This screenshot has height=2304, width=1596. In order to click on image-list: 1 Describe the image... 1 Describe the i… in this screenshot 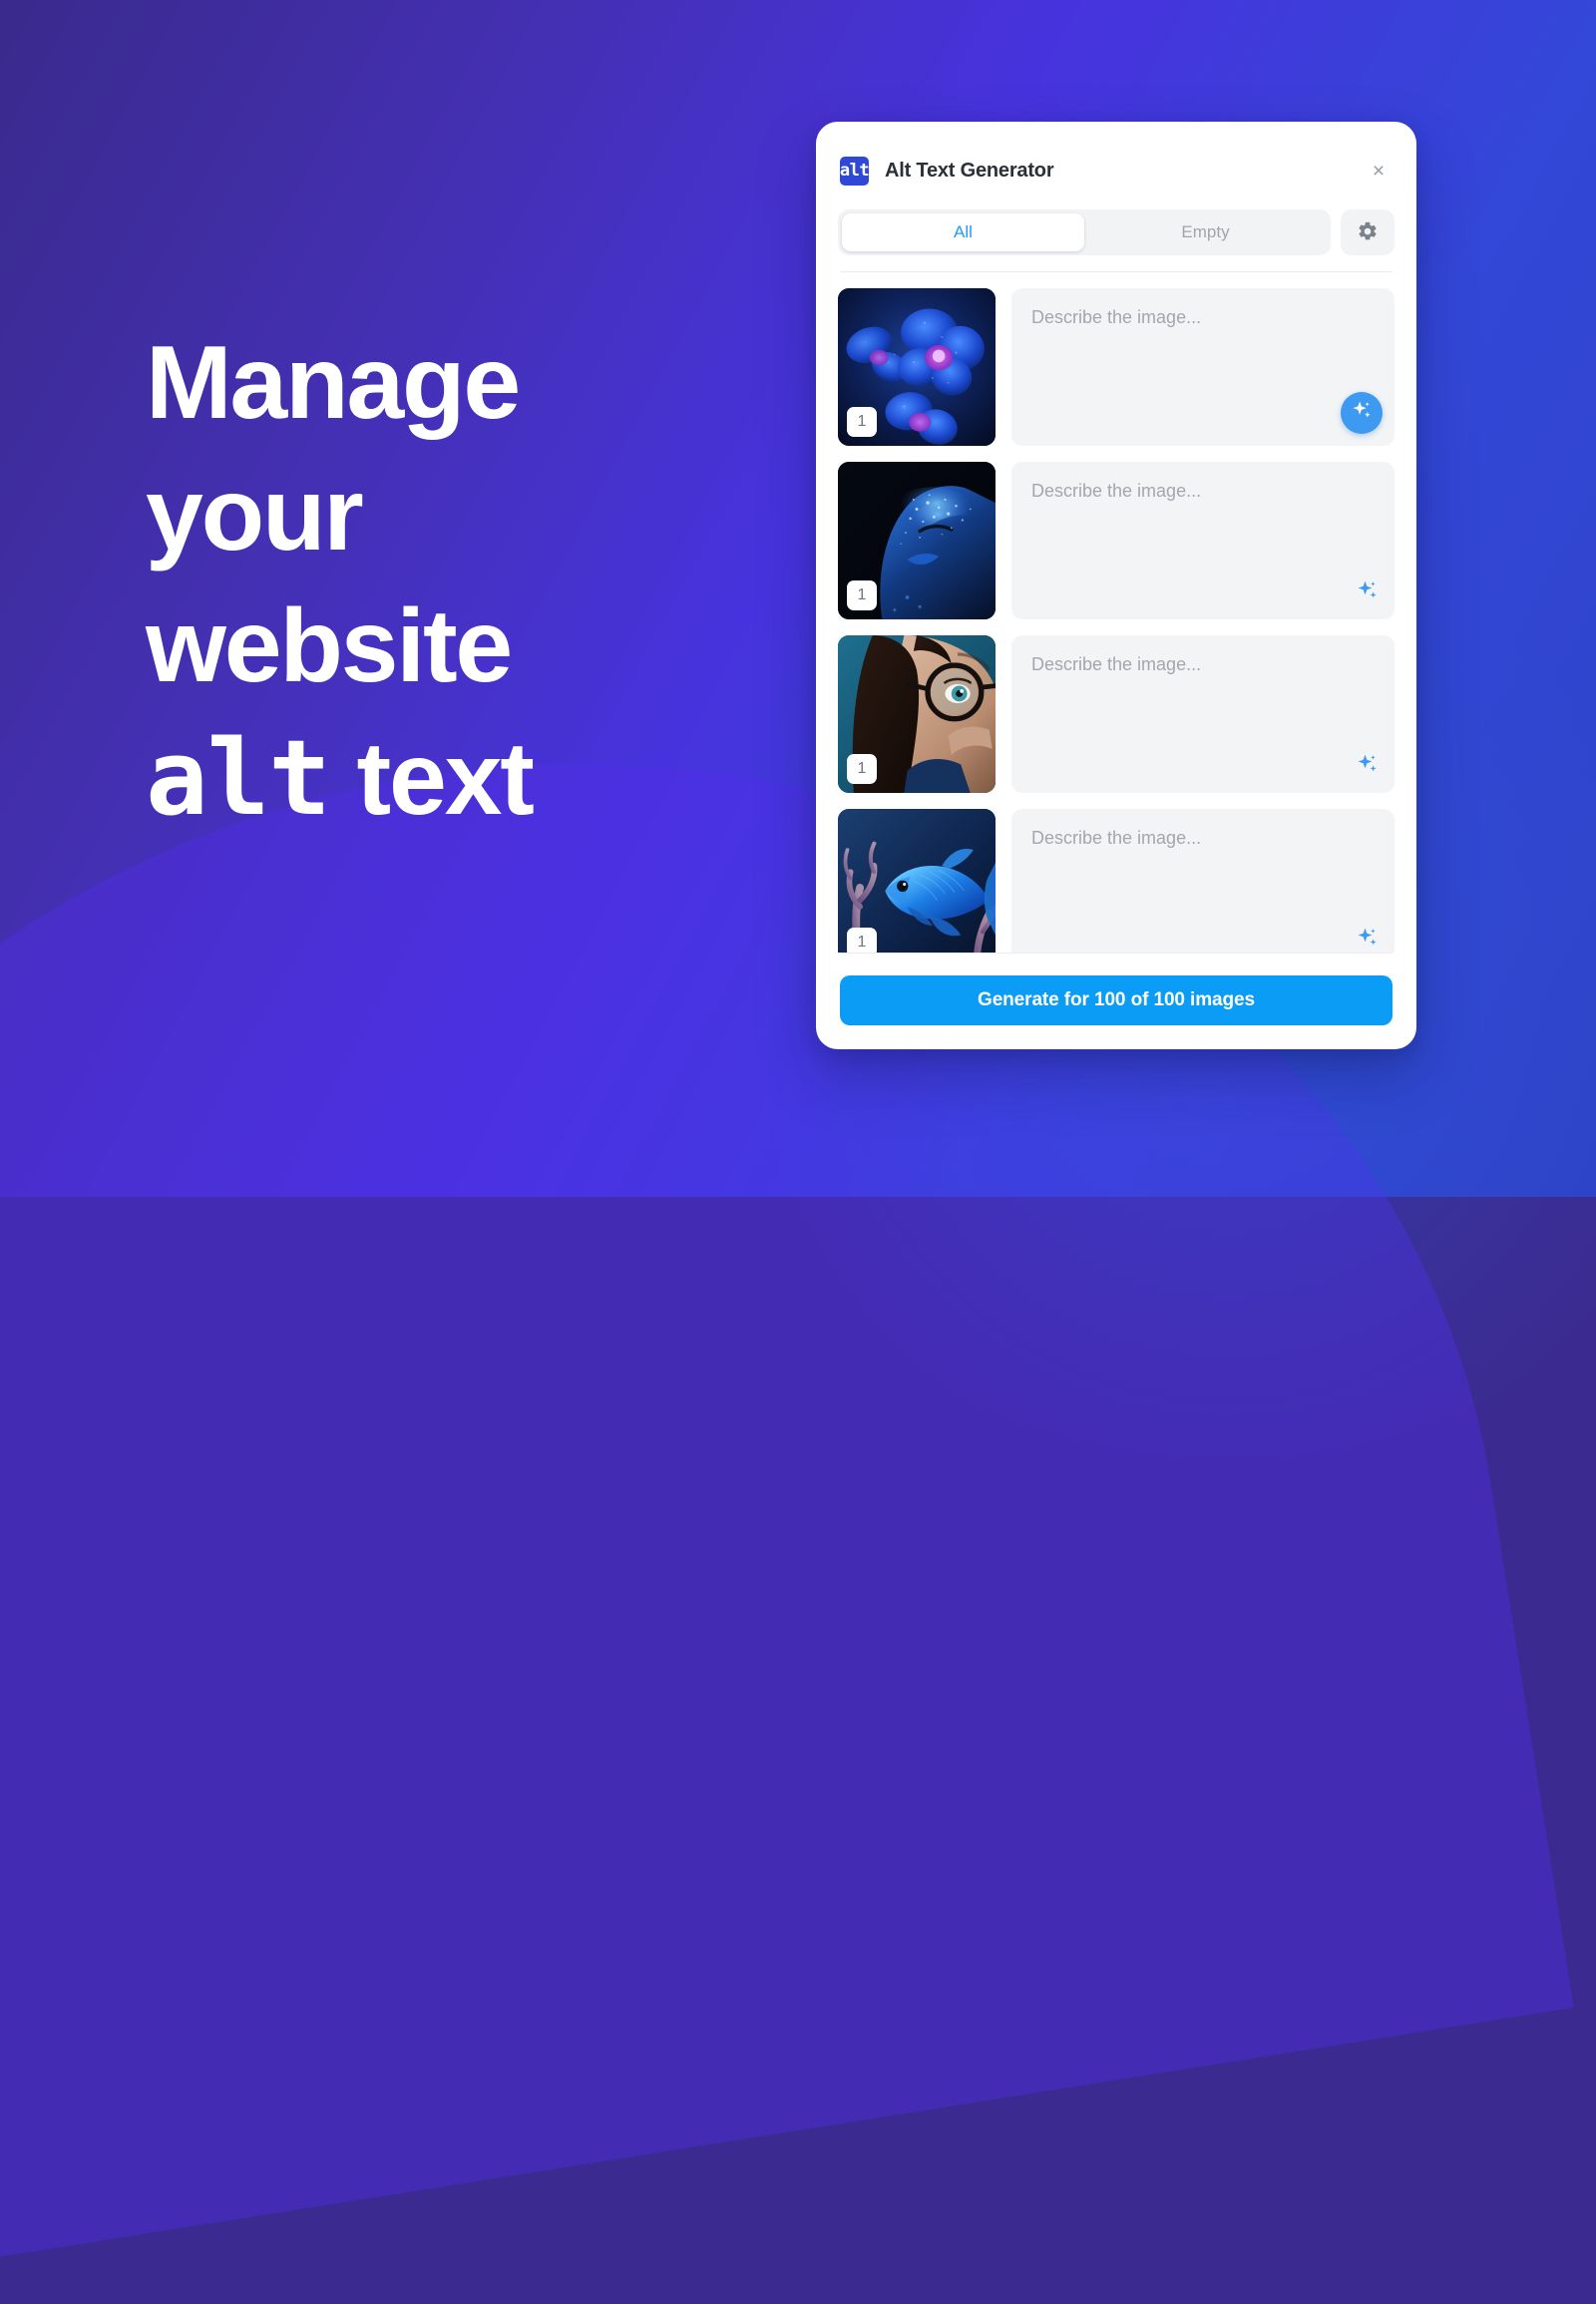, I will do `click(1116, 612)`.